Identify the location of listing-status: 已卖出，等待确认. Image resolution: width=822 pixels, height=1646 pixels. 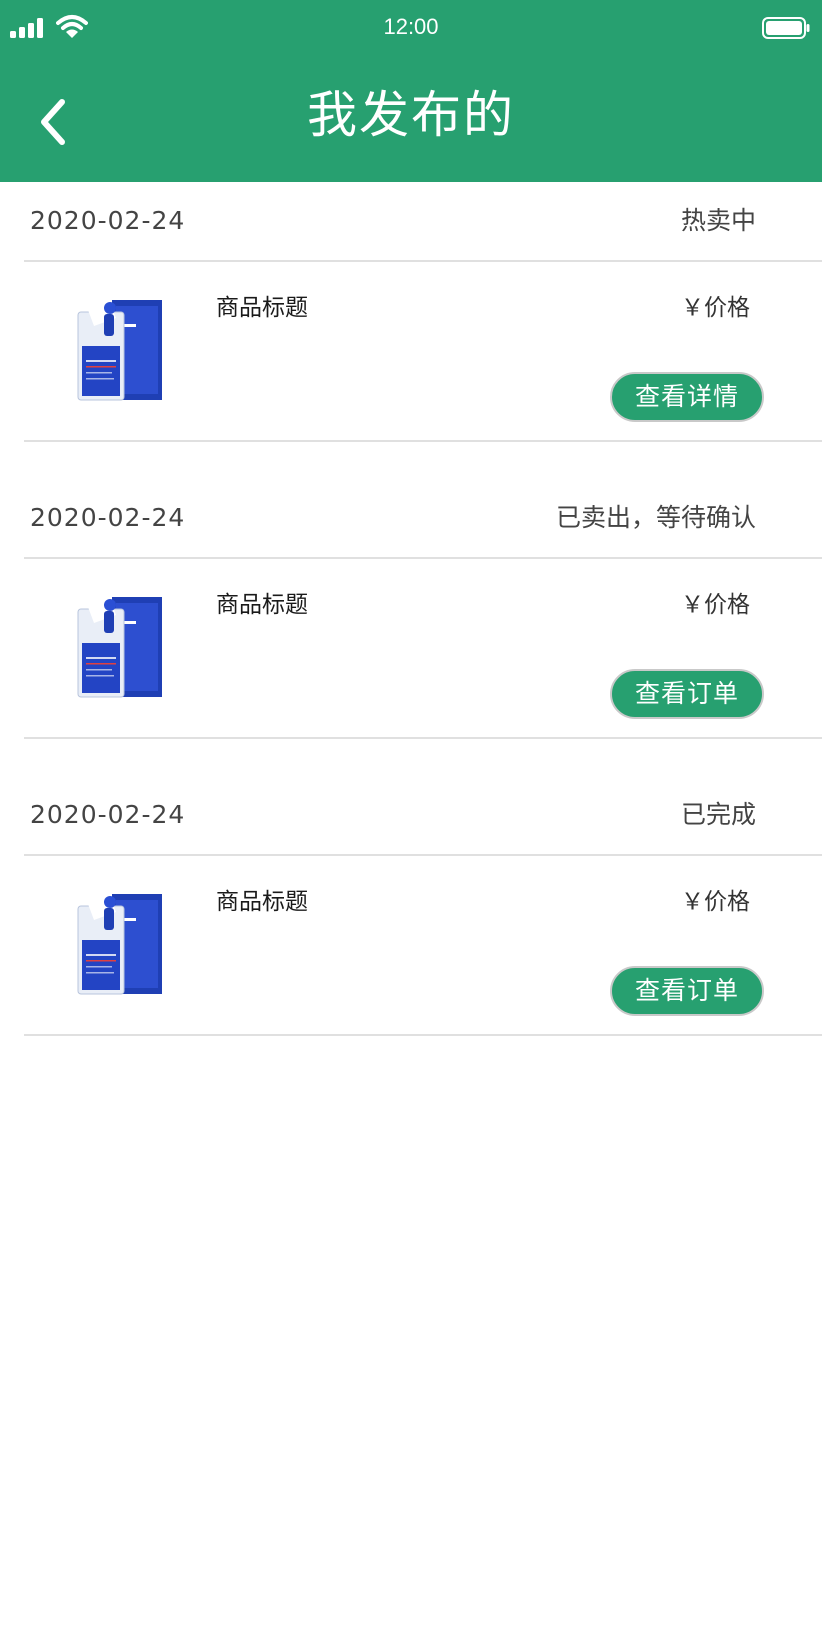
(655, 517).